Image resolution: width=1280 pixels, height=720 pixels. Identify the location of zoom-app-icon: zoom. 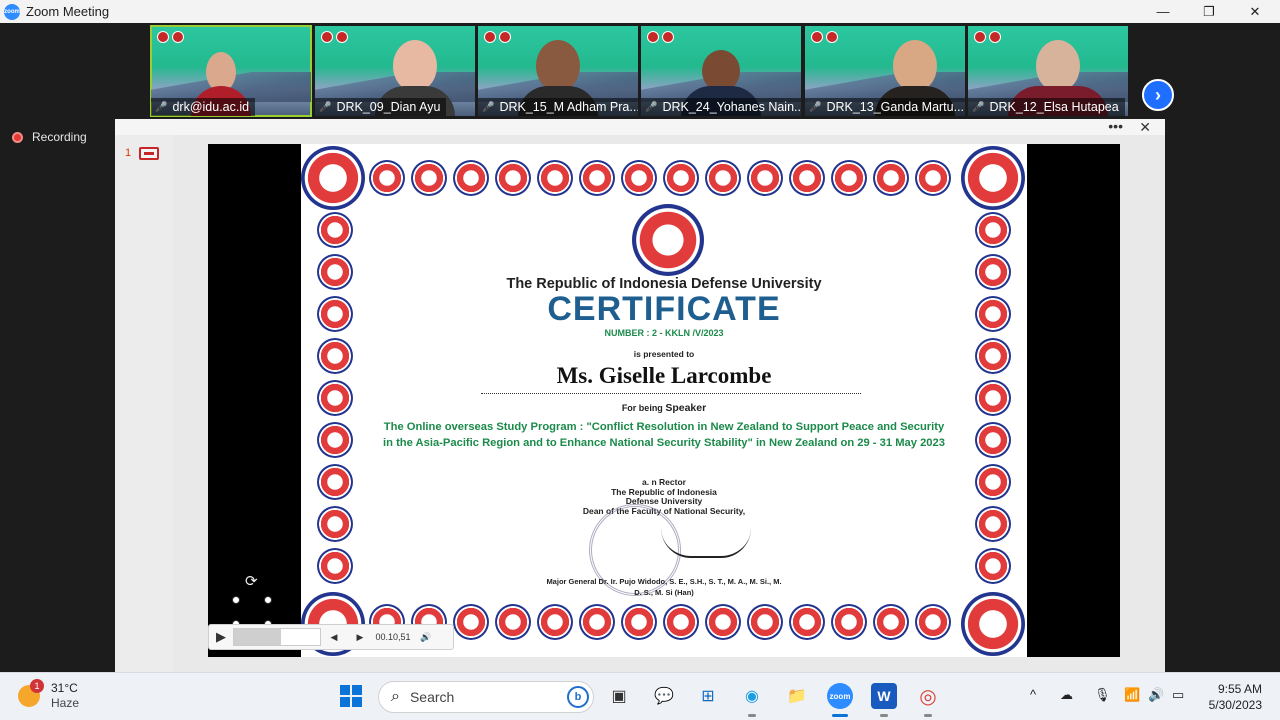
(12, 11).